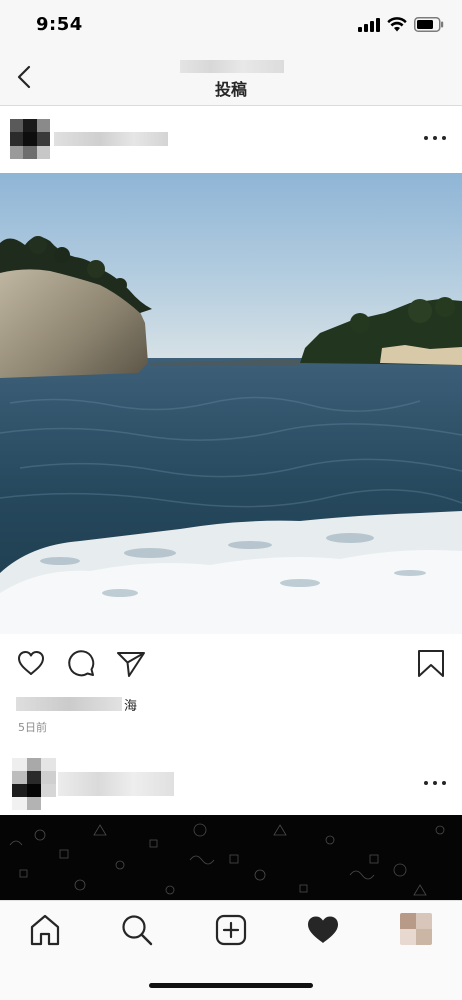 This screenshot has width=462, height=1000. I want to click on avatar, so click(30, 139).